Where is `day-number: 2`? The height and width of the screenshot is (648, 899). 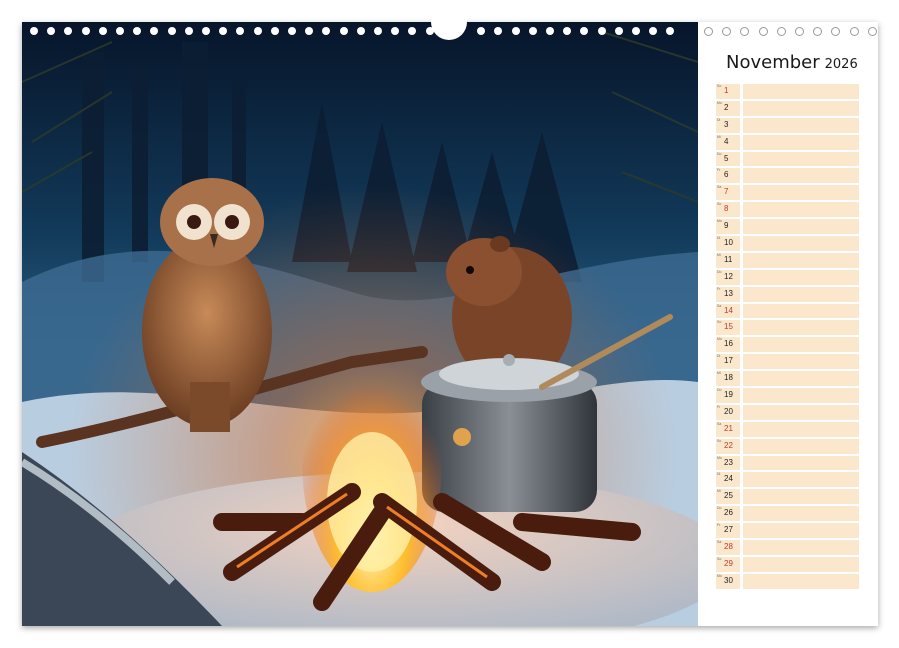
day-number: 2 is located at coordinates (726, 107).